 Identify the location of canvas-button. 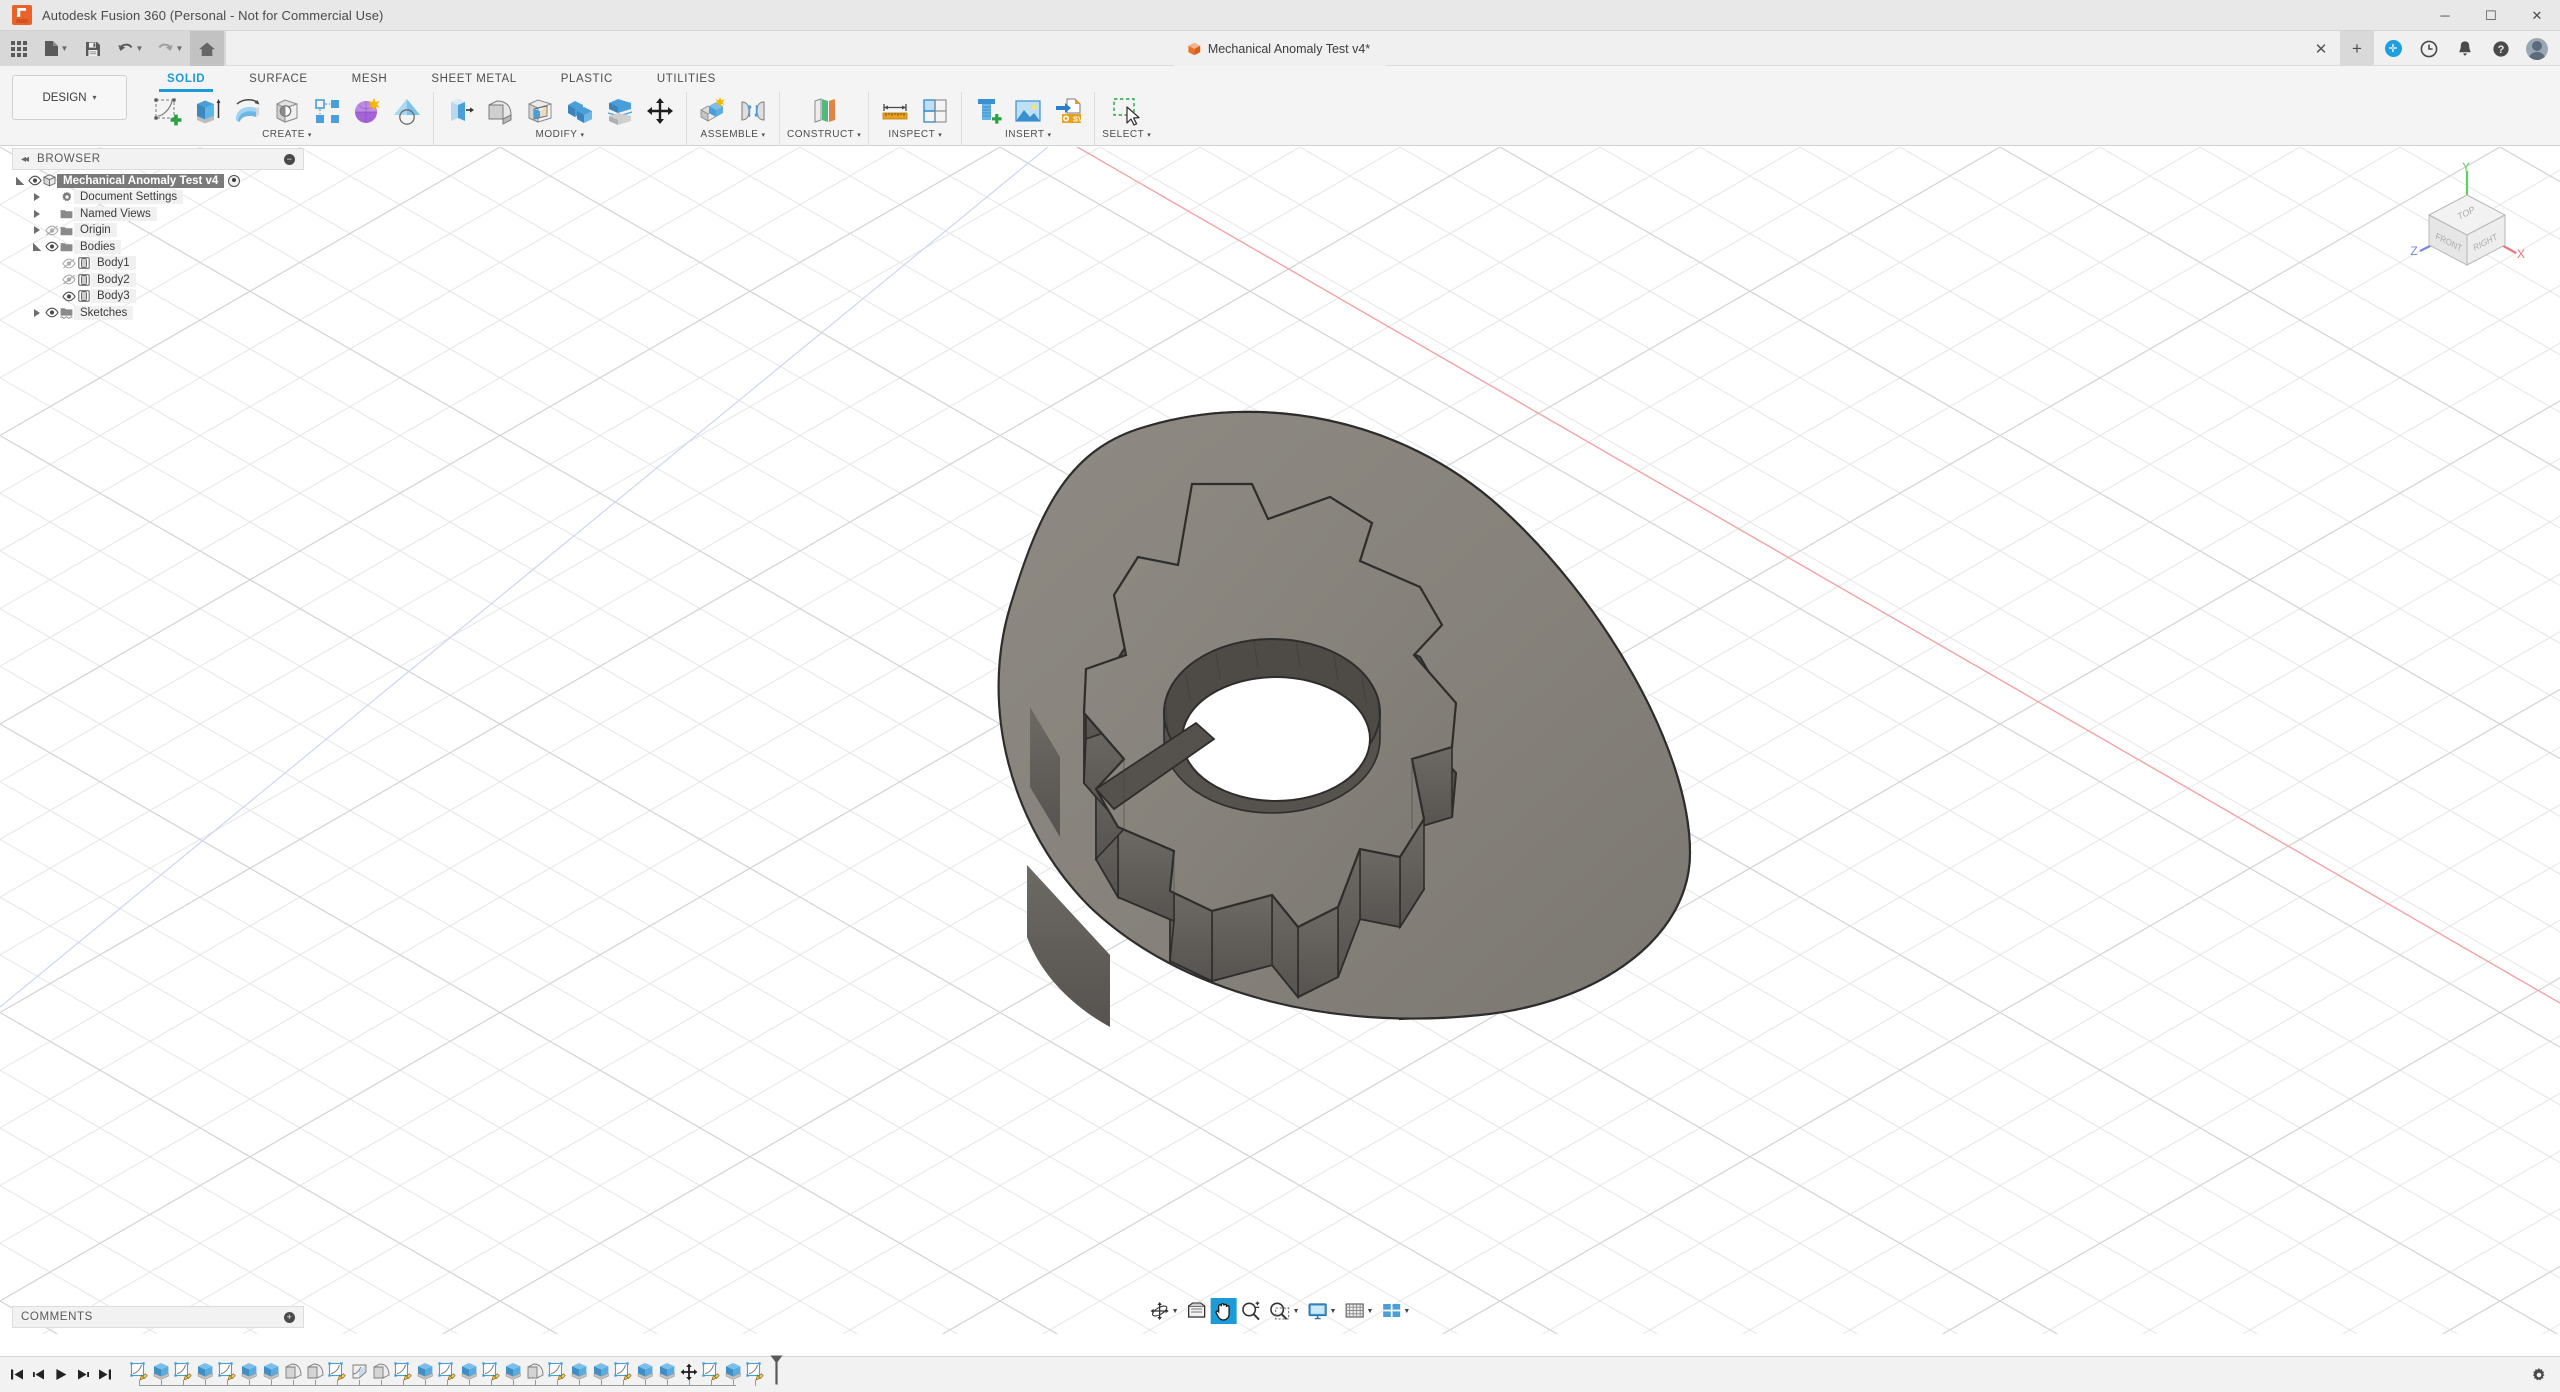
(1028, 111).